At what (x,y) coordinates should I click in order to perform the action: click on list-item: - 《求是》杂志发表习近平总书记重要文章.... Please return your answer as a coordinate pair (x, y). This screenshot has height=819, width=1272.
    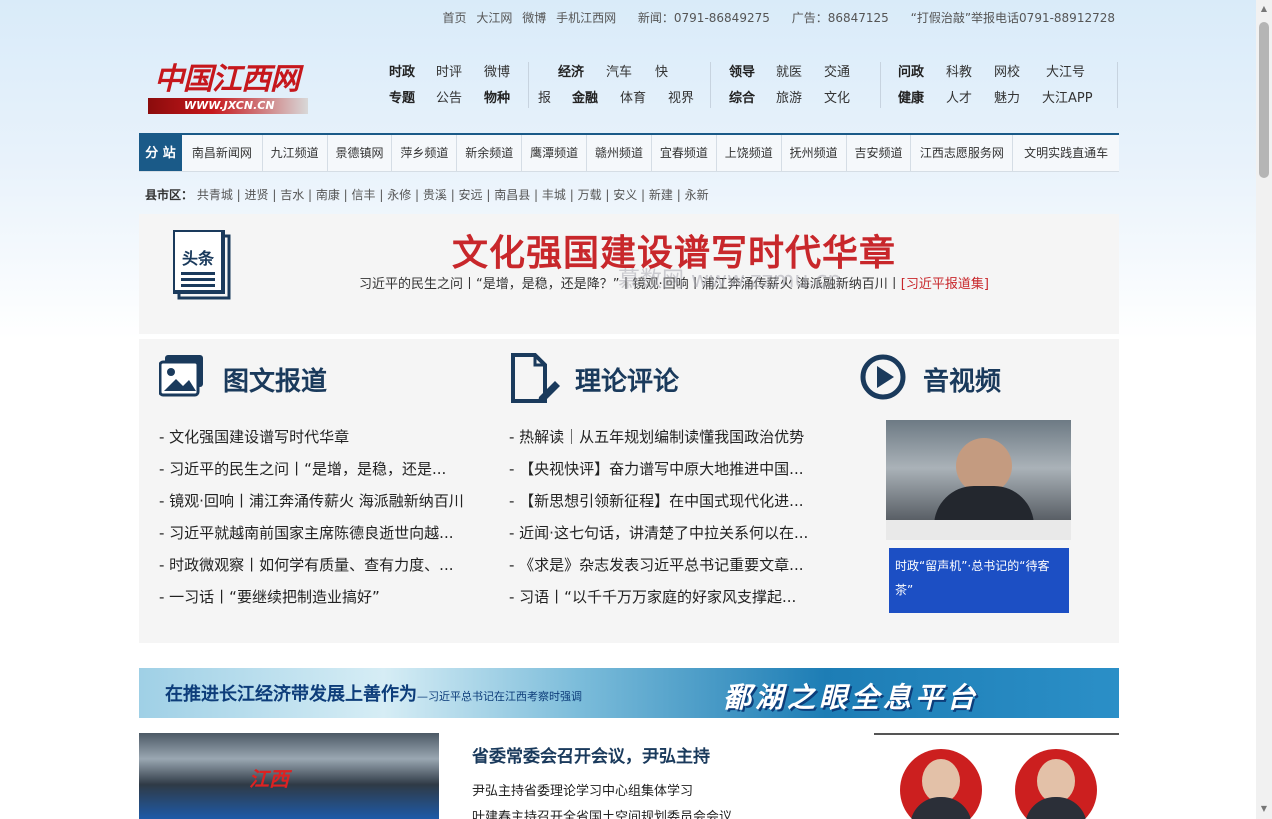
    Looking at the image, I should click on (674, 569).